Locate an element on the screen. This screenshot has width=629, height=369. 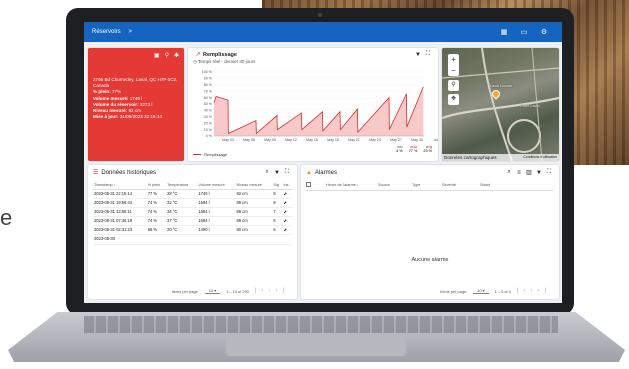
app-bar: Réservoirs > ▦ ▭ ⚙ is located at coordinates (323, 32).